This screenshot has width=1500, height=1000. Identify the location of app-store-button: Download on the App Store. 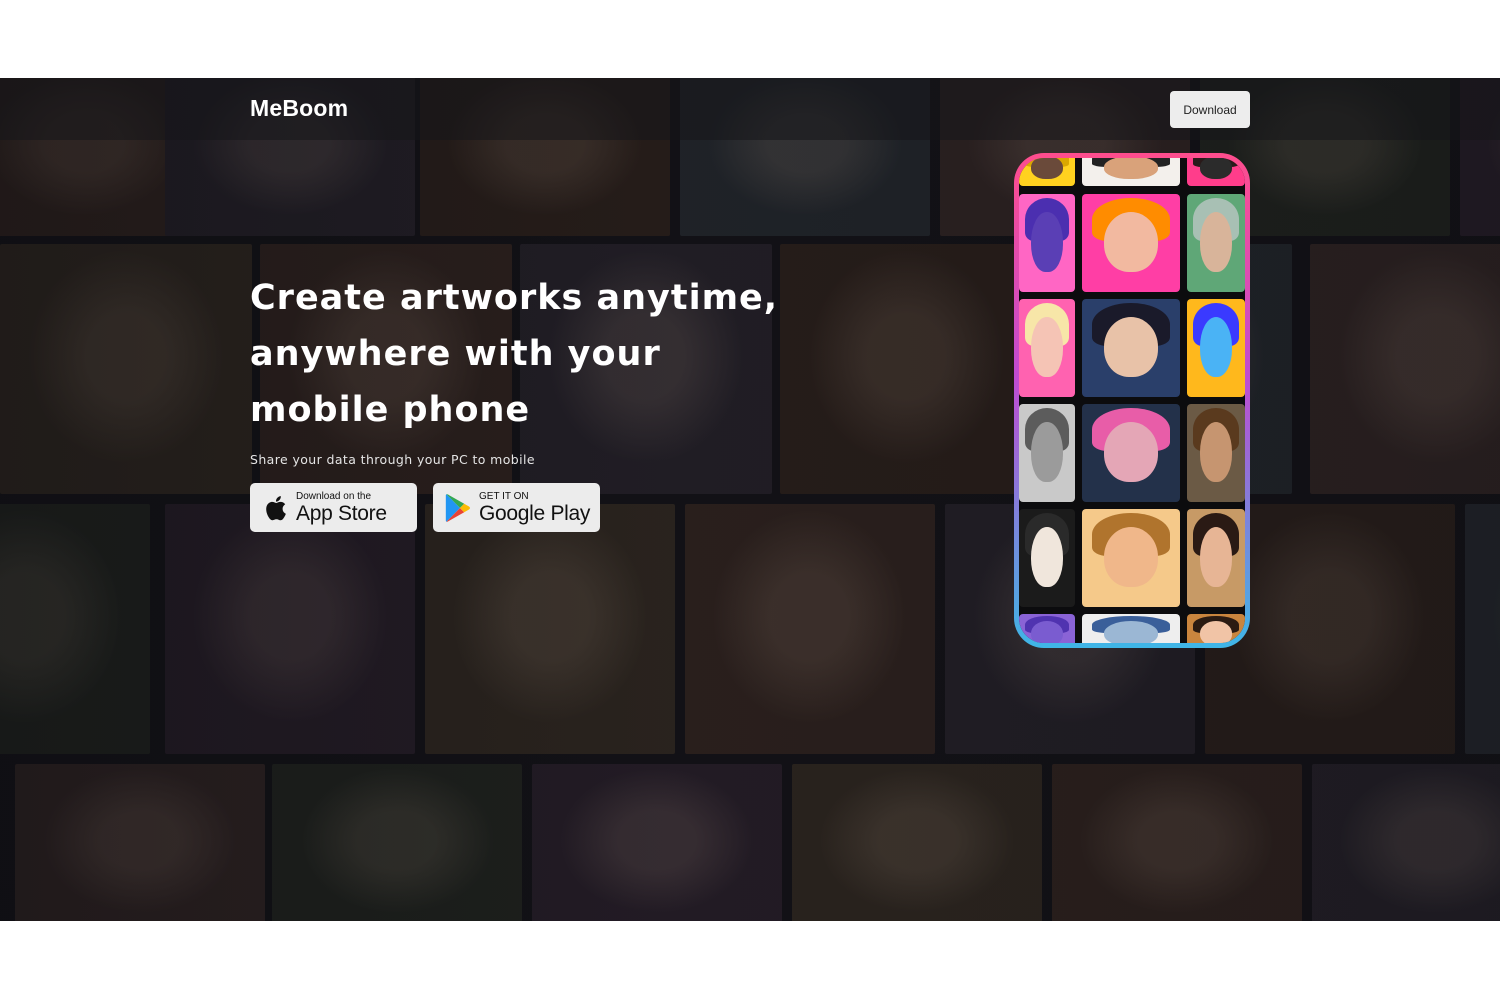
(333, 507).